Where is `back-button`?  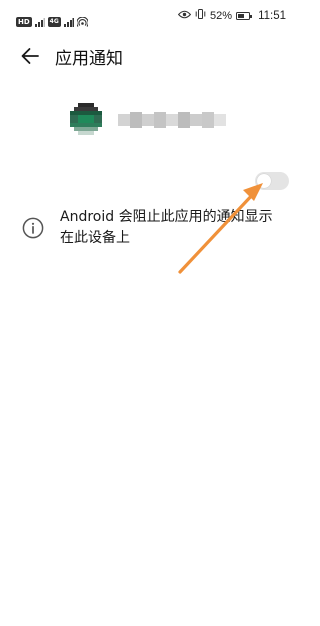
back-button is located at coordinates (30, 56).